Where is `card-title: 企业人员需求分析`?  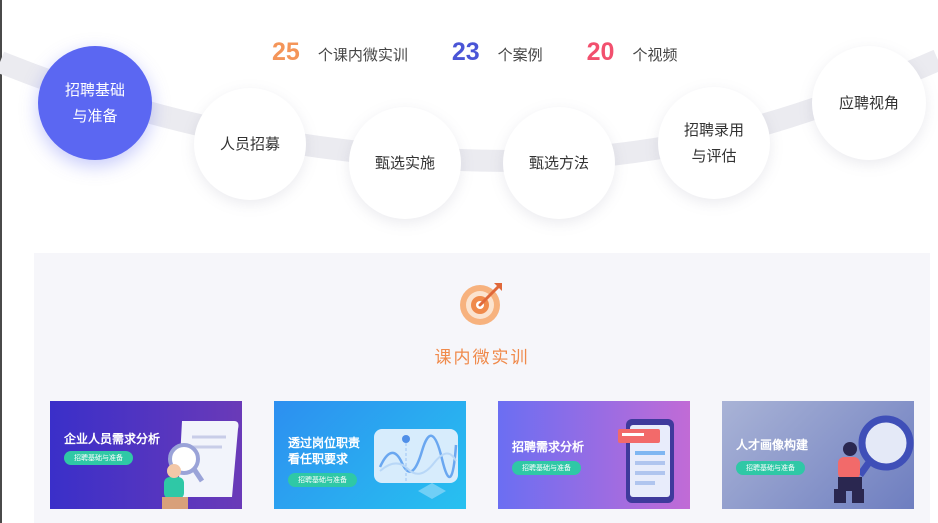
card-title: 企业人员需求分析 is located at coordinates (112, 439).